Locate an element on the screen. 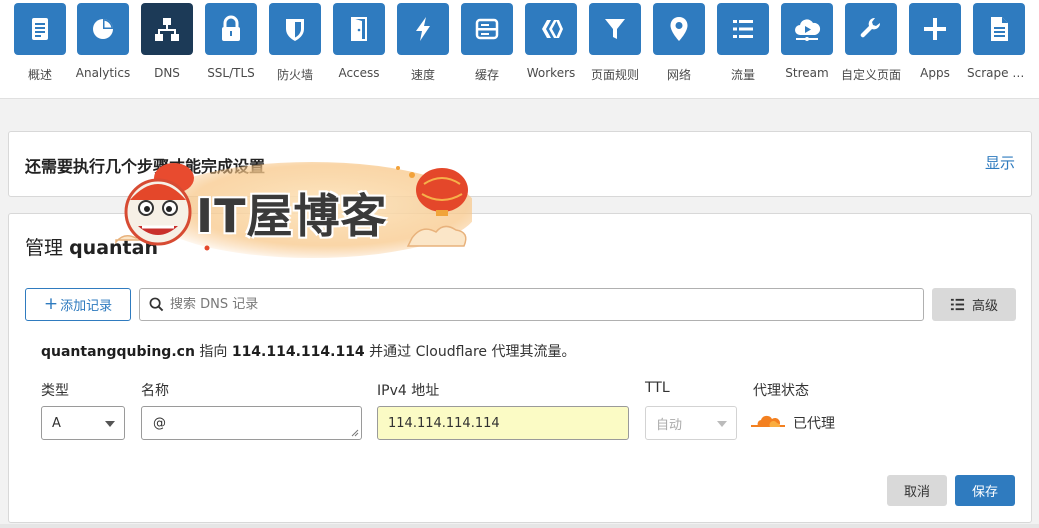 The height and width of the screenshot is (528, 1039). lightning-icon is located at coordinates (423, 29).